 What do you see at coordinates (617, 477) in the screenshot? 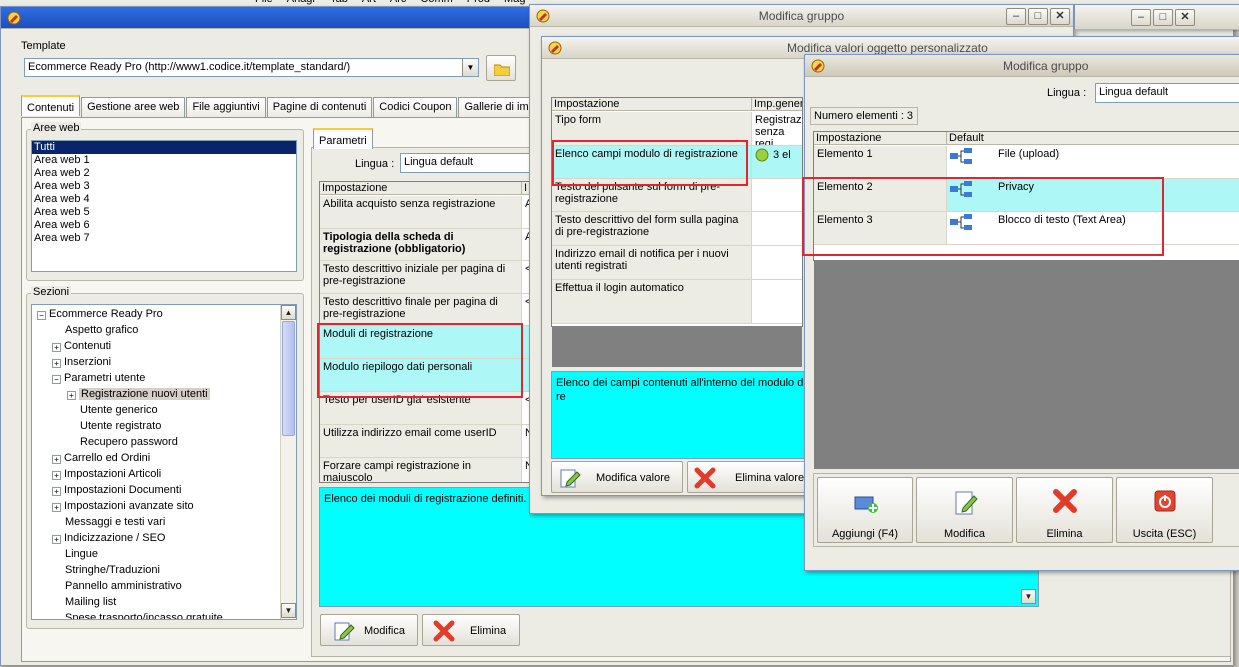
I see `modifica-valore-button: Modifica valore` at bounding box center [617, 477].